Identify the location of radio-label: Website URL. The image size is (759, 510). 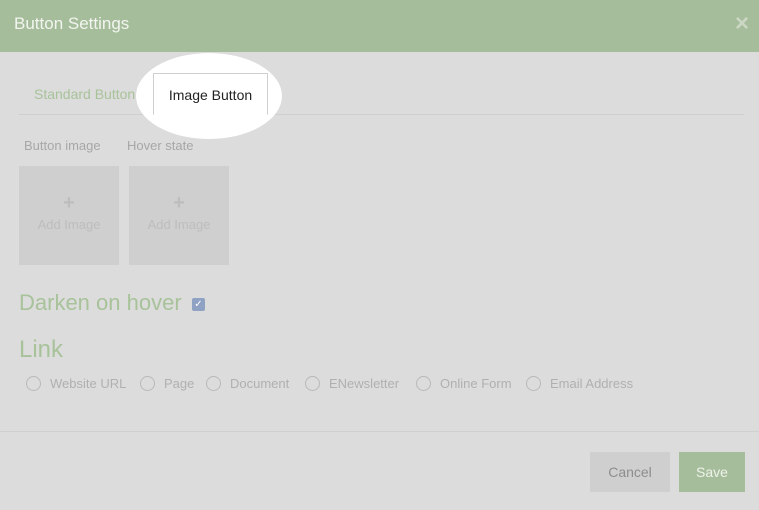
(88, 383).